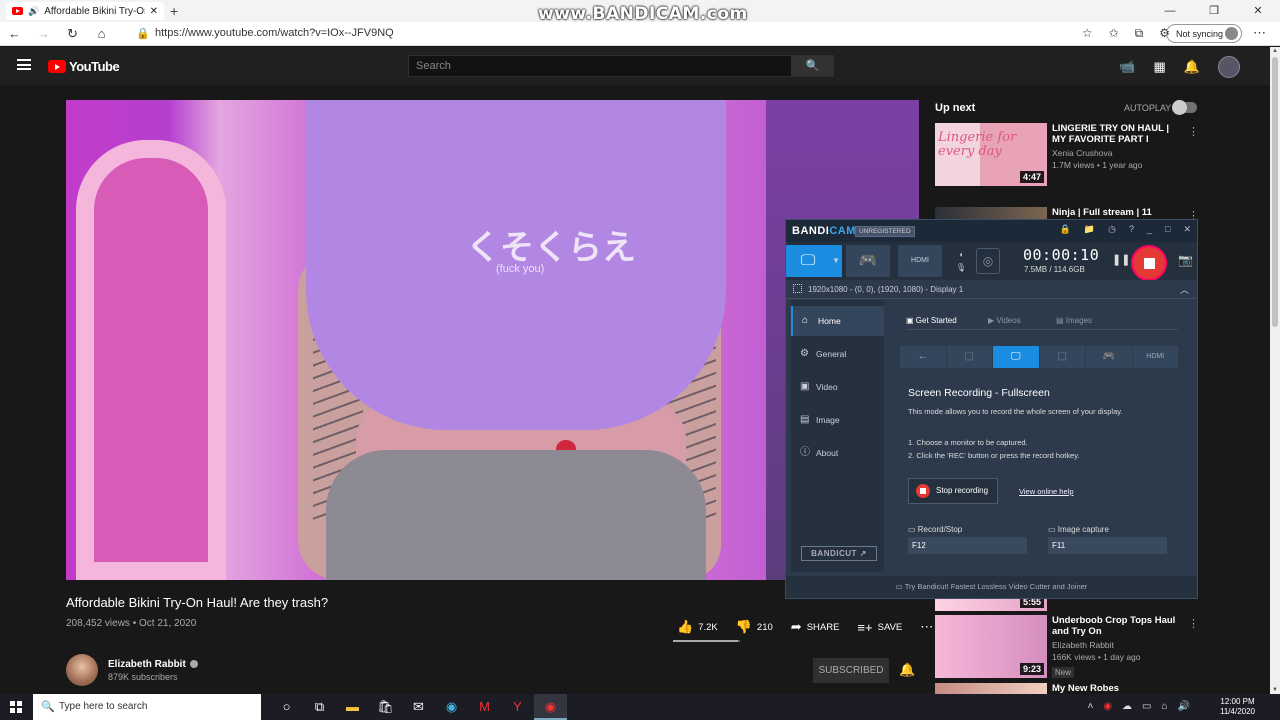 This screenshot has height=720, width=1280. Describe the element at coordinates (808, 261) in the screenshot. I see `screen-mode-button: 🖵` at that location.